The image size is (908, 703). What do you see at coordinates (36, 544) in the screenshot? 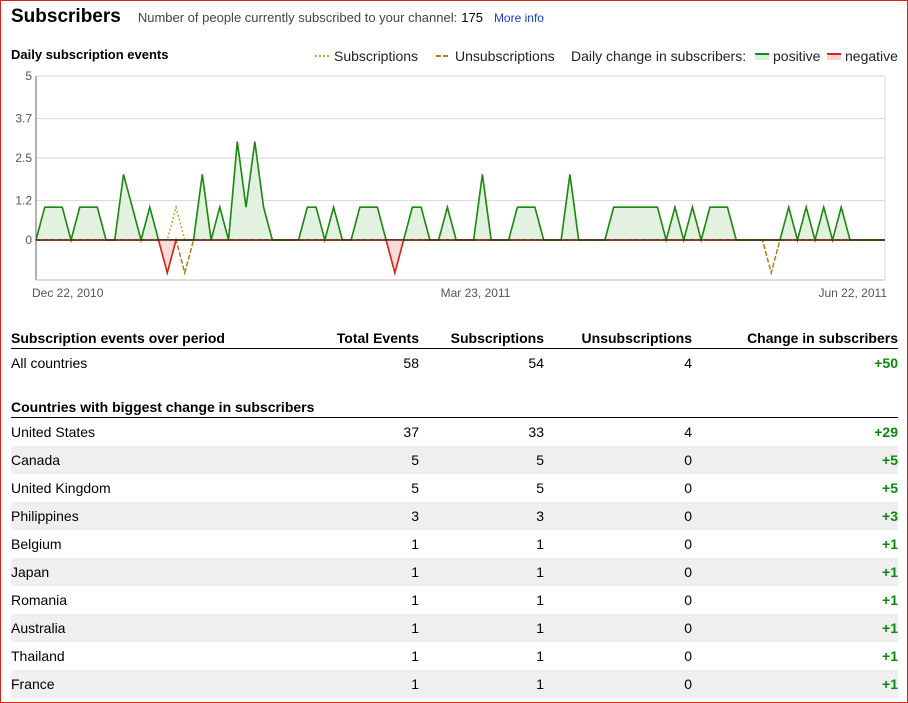
I see `country-name: Belgium` at bounding box center [36, 544].